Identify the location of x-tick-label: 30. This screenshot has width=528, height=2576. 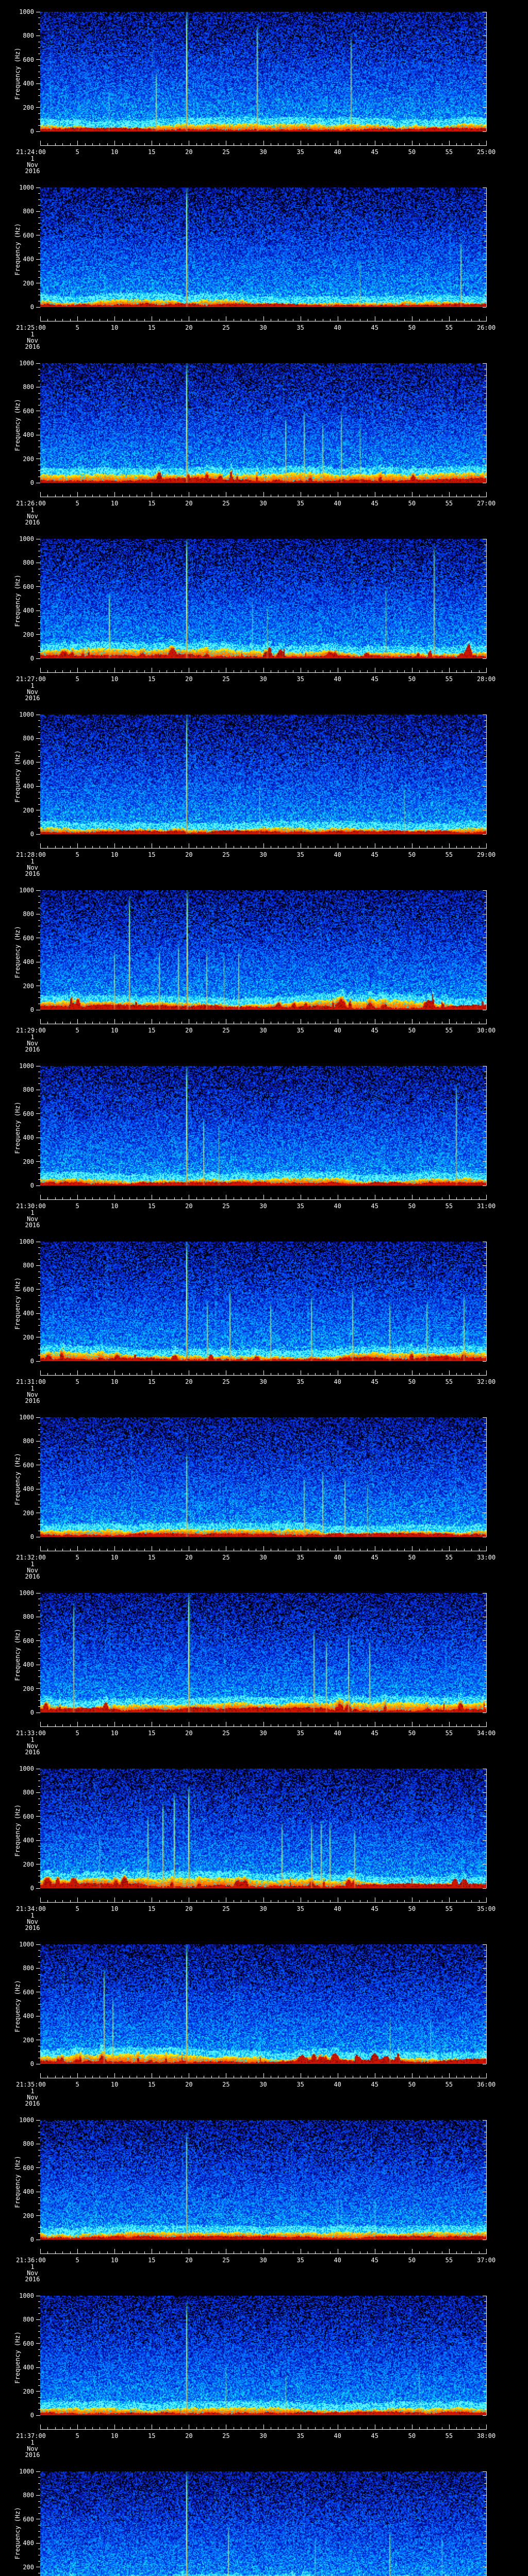
(263, 1733).